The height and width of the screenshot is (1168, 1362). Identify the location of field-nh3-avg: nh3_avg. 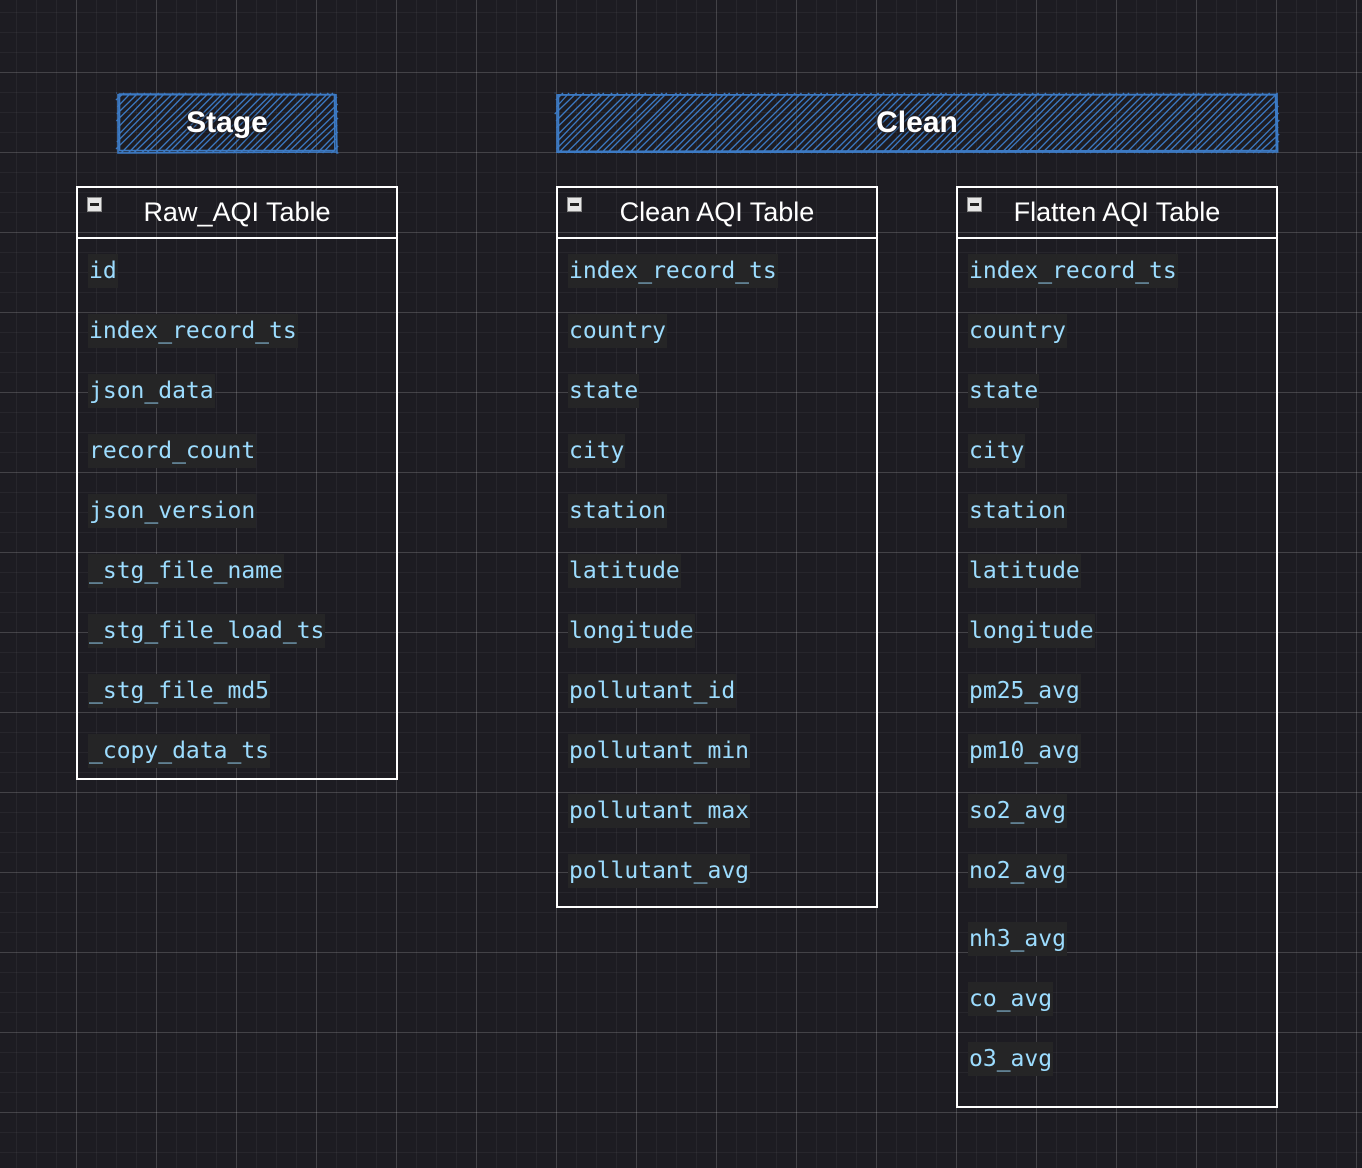
(1017, 939).